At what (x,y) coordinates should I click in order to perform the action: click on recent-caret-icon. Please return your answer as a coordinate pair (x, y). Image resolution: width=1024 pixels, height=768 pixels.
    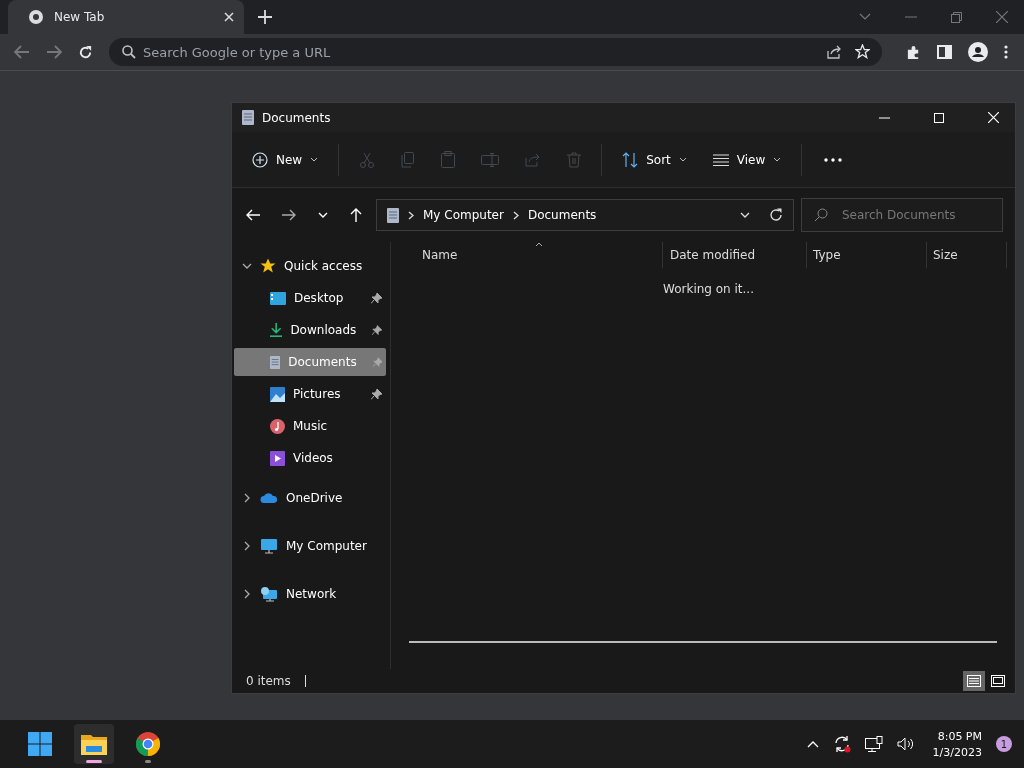
    Looking at the image, I should click on (323, 215).